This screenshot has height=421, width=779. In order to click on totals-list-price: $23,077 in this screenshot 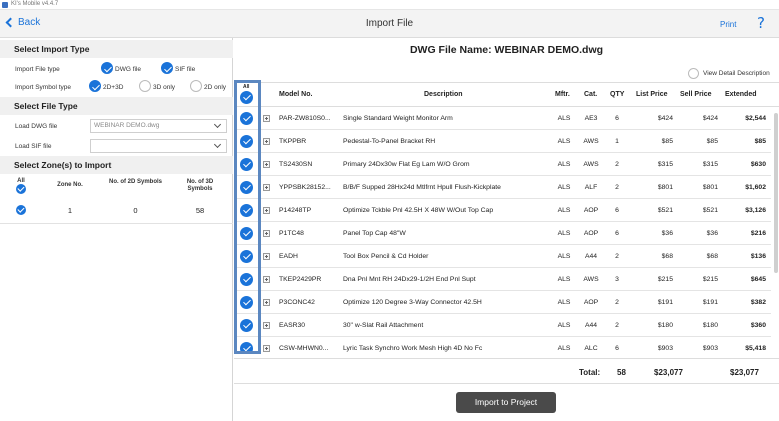, I will do `click(668, 372)`.